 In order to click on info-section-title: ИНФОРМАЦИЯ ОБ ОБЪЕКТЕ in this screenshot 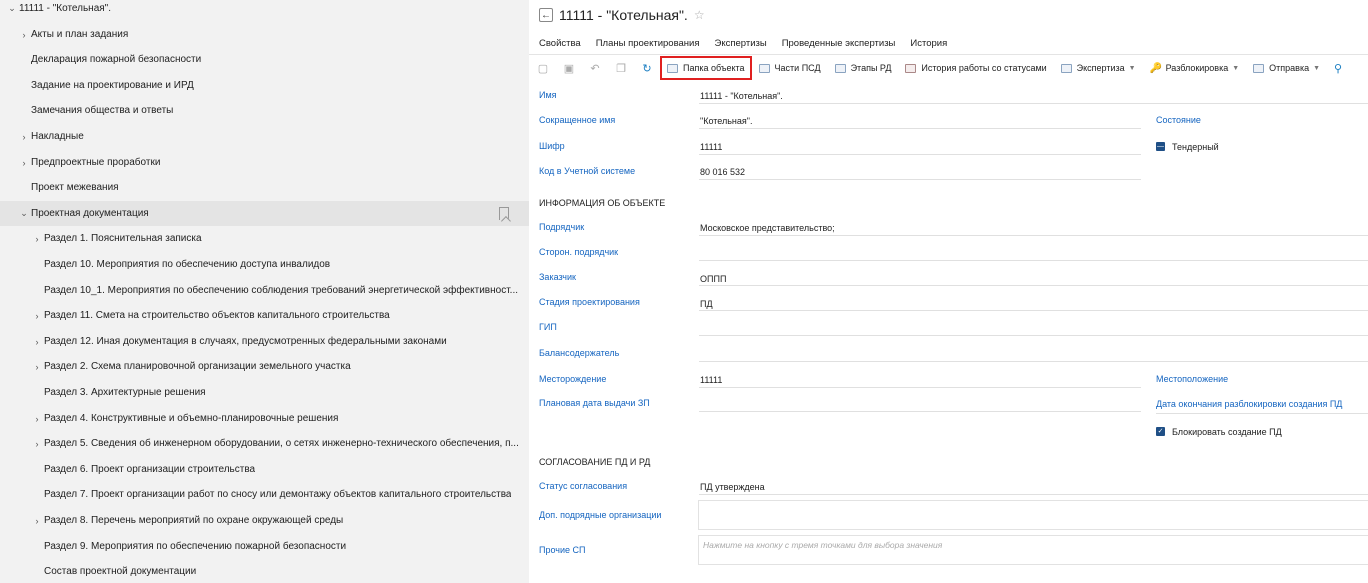, I will do `click(602, 203)`.